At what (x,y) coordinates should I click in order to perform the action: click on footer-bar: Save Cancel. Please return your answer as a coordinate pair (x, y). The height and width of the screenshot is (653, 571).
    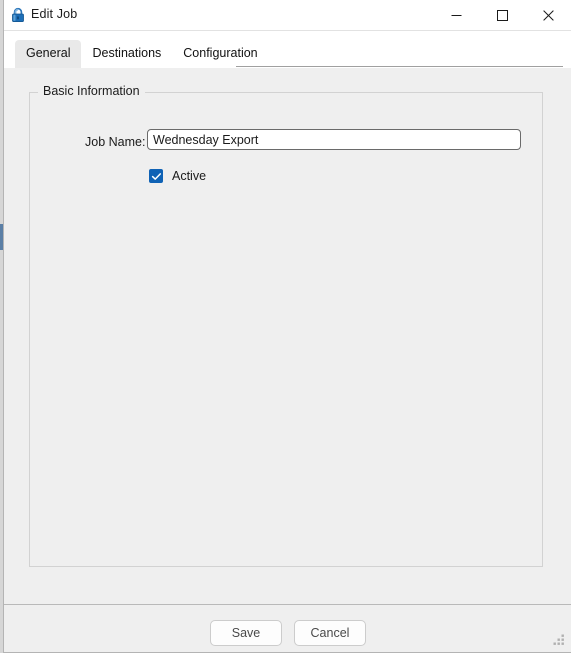
    Looking at the image, I should click on (287, 628).